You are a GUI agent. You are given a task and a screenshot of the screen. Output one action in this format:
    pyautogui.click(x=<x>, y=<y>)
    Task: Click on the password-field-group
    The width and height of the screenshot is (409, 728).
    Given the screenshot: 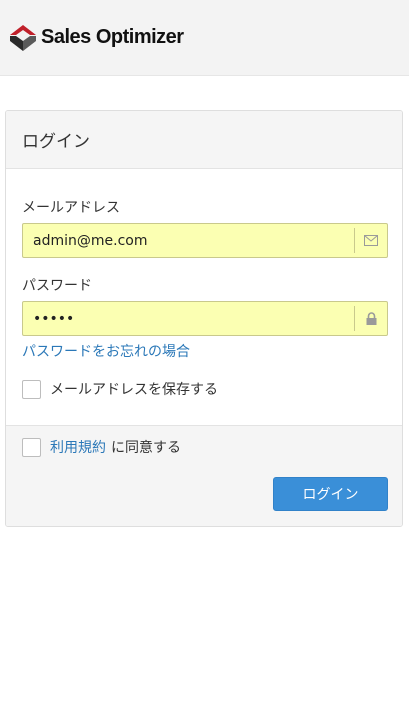 What is the action you would take?
    pyautogui.click(x=205, y=318)
    